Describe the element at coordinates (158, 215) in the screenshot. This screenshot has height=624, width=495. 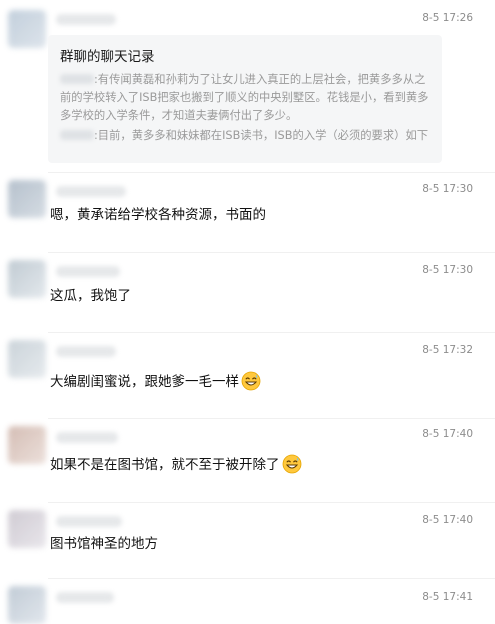
I see `message-text: 嗯，黄承诺给学校各种资源，书面的` at that location.